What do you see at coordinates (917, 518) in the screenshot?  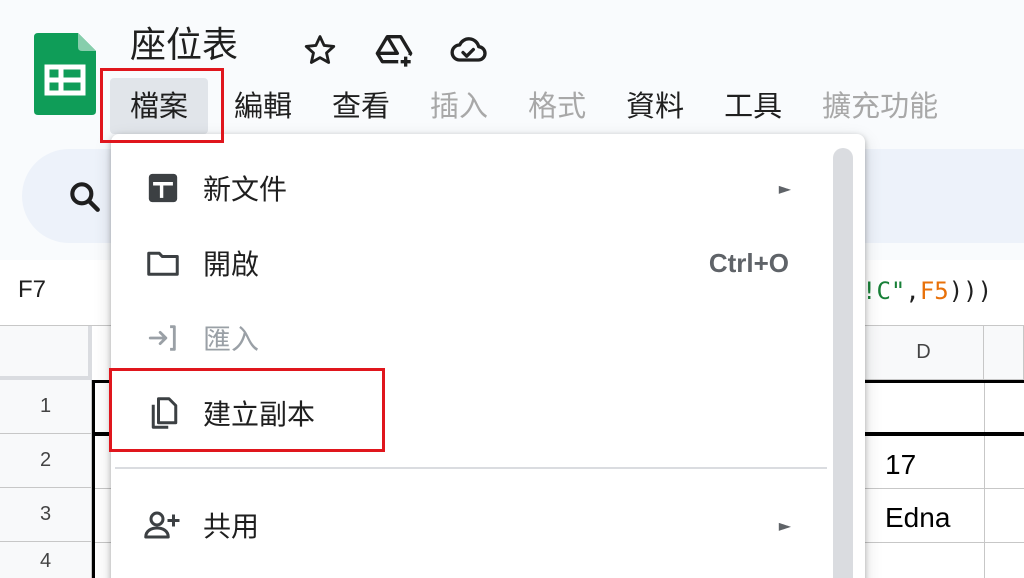 I see `cell-d3: Edna` at bounding box center [917, 518].